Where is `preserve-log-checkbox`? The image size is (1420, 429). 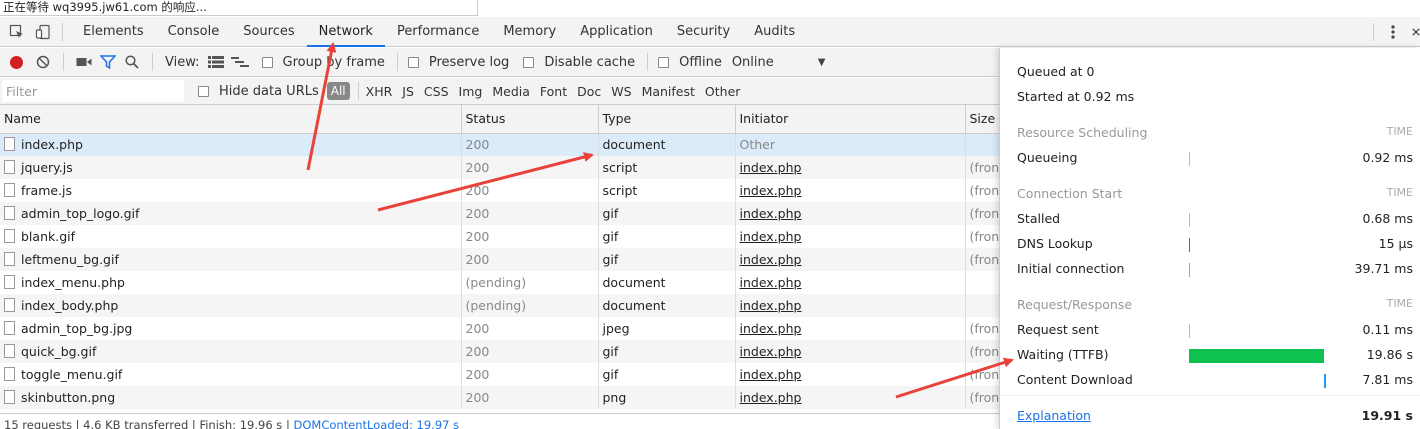
preserve-log-checkbox is located at coordinates (413, 62).